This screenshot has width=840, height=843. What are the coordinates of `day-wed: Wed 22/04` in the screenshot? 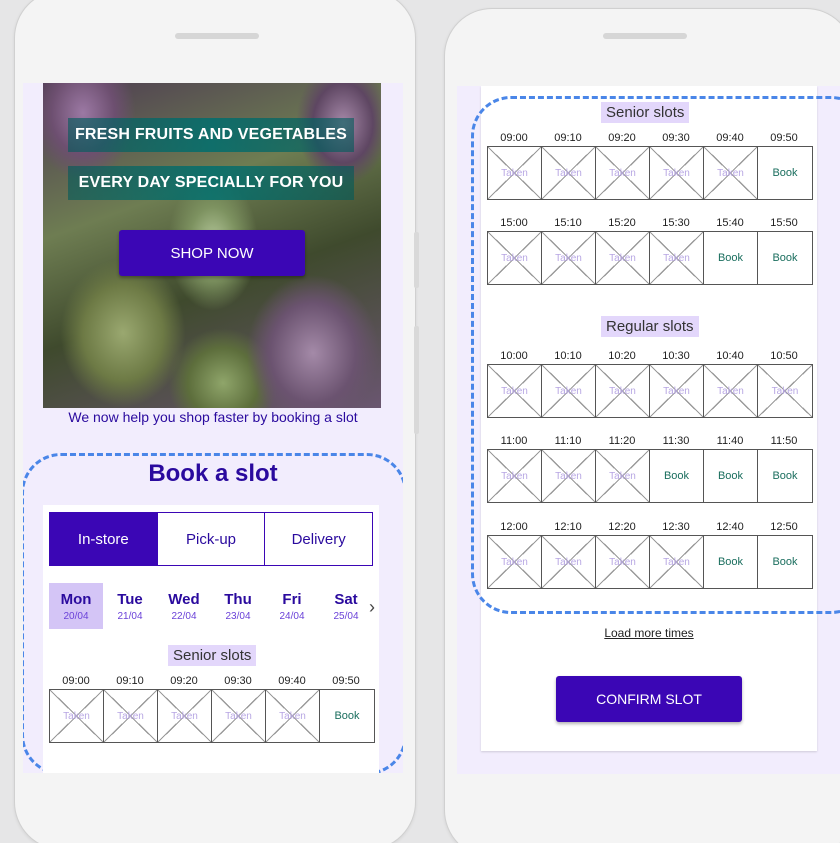 It's located at (184, 606).